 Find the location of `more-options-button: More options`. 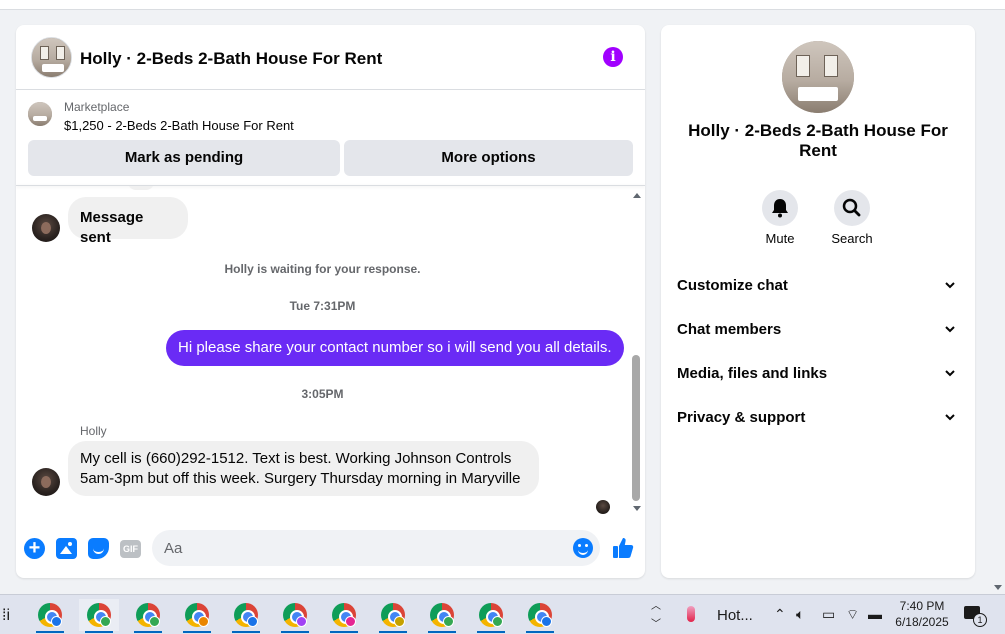

more-options-button: More options is located at coordinates (488, 158).